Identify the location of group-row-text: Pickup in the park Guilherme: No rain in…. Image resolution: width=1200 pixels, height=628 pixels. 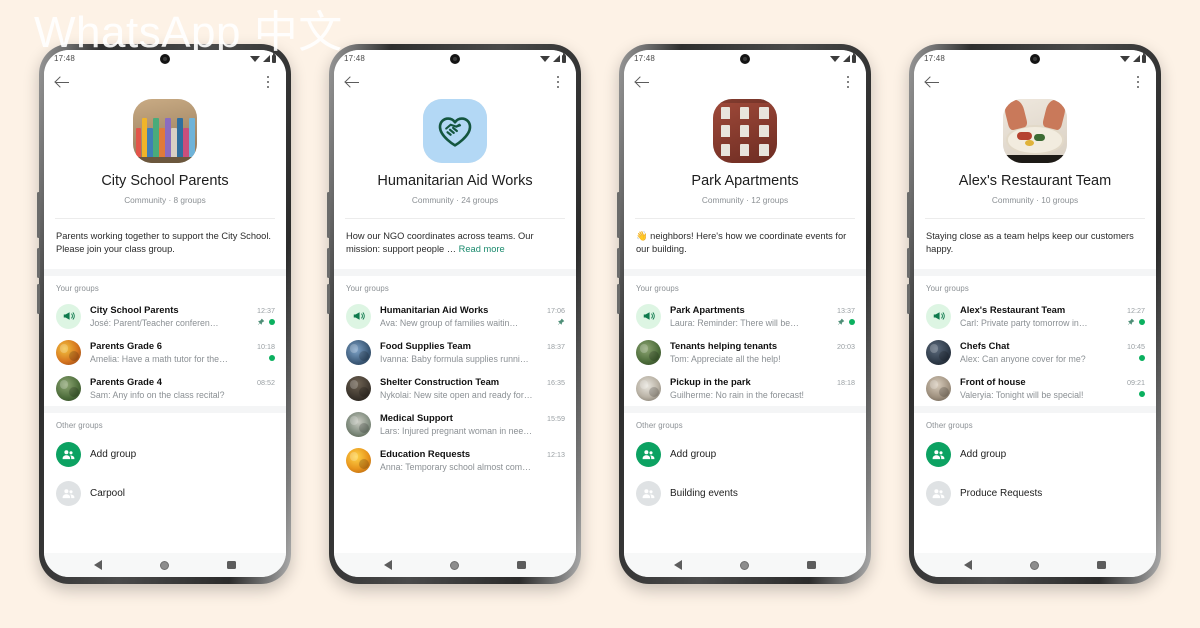
(746, 388).